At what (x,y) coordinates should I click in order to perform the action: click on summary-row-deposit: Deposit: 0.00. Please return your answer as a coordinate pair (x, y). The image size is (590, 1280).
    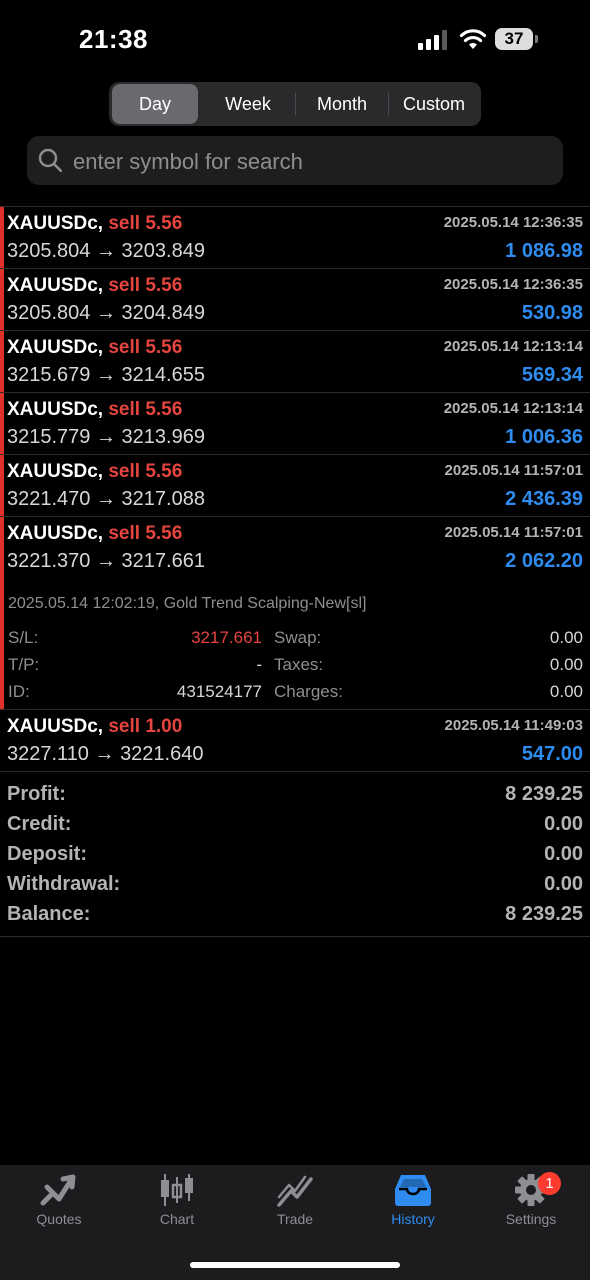
    Looking at the image, I should click on (295, 855).